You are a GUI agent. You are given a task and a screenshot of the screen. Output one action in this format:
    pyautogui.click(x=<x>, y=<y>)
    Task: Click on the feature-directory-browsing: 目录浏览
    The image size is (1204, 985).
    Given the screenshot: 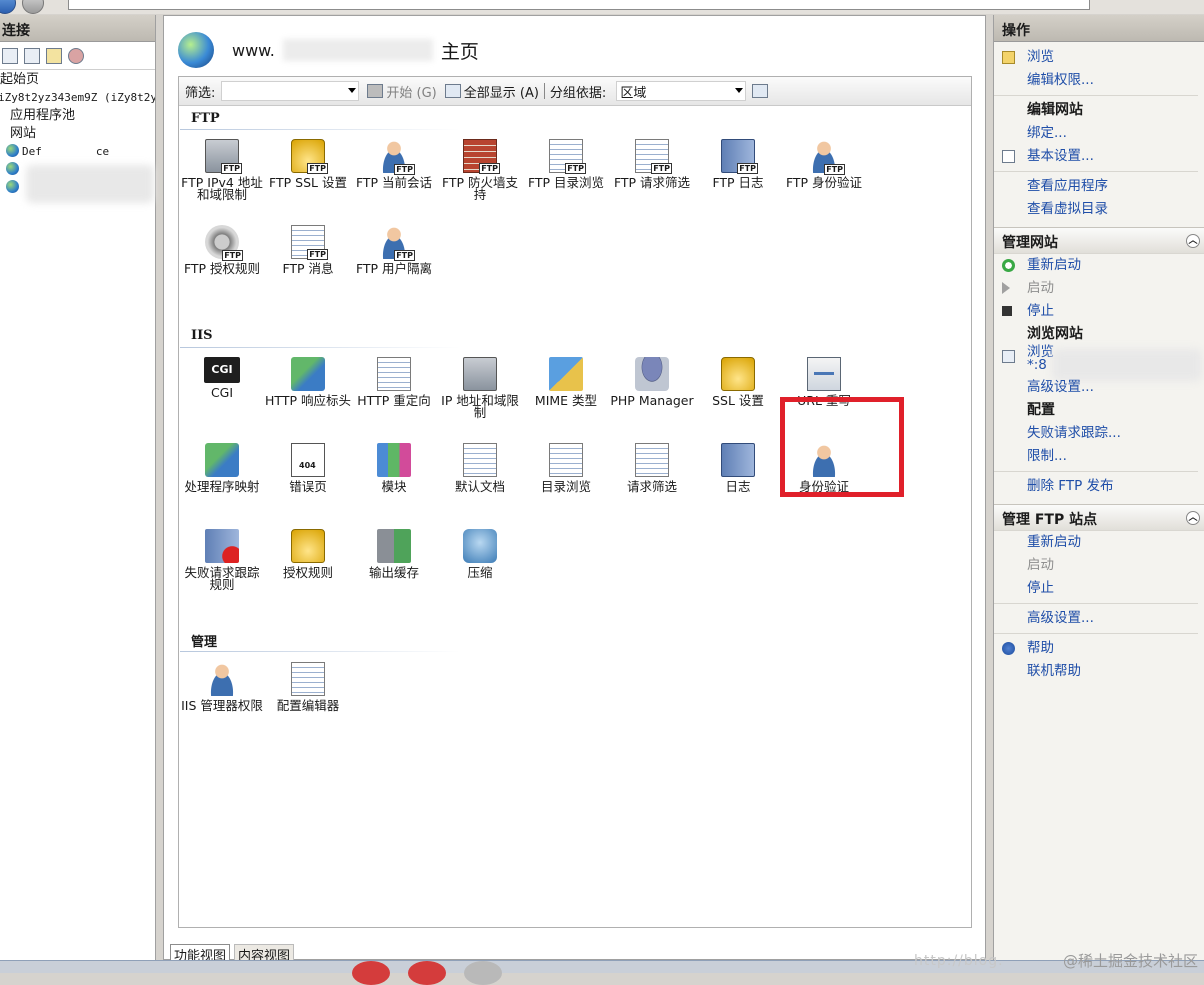 What is the action you would take?
    pyautogui.click(x=566, y=468)
    